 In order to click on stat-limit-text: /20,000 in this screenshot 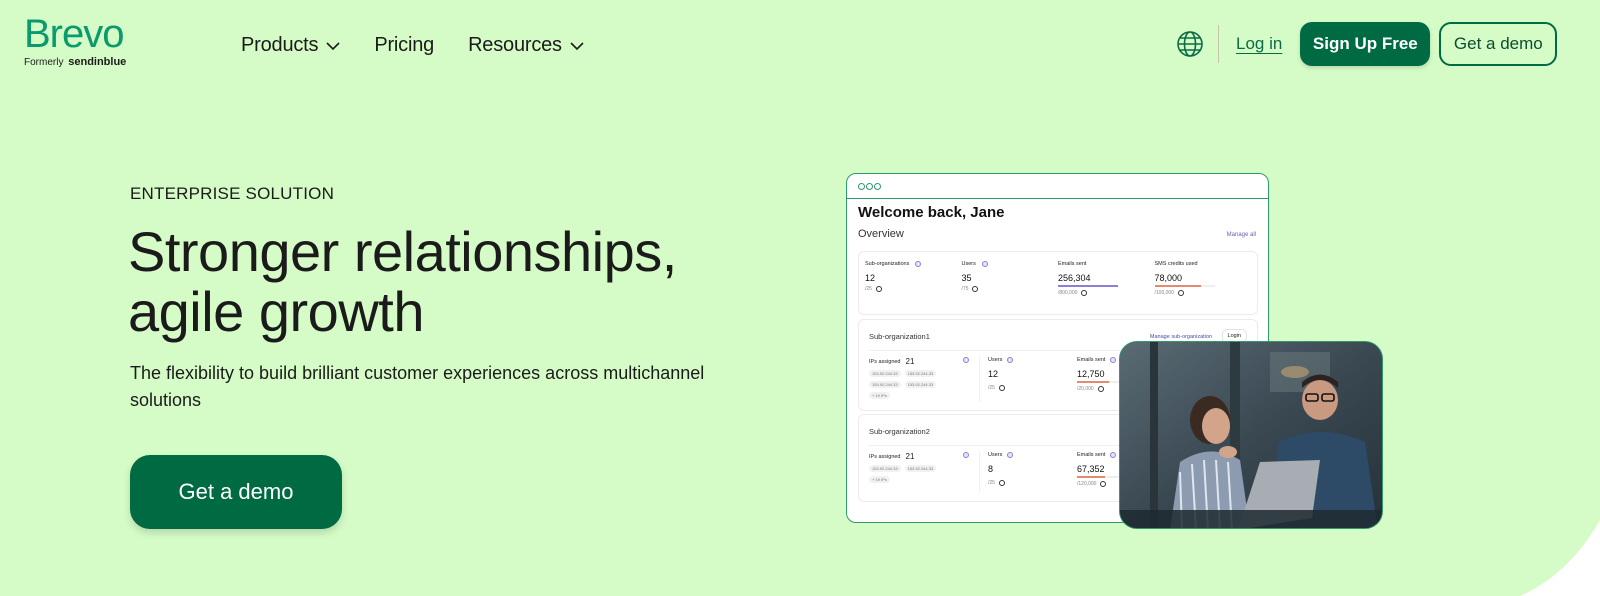, I will do `click(1085, 389)`.